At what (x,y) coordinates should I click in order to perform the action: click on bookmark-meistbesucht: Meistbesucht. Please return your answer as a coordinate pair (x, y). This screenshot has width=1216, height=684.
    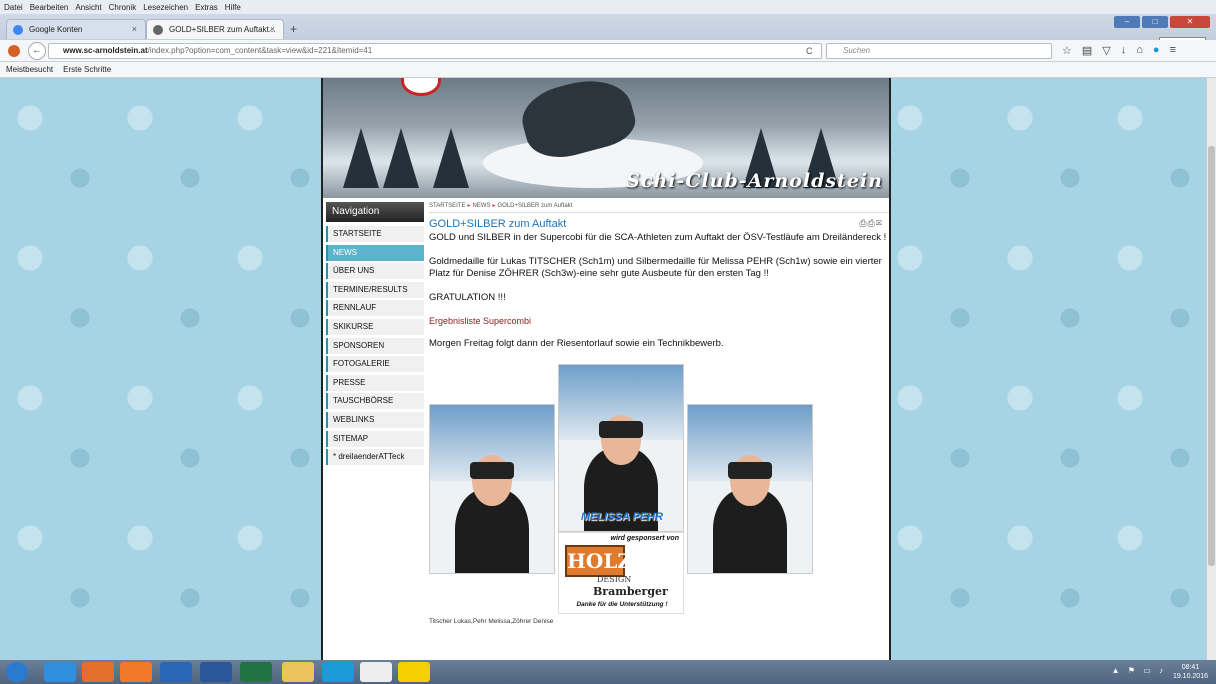
    Looking at the image, I should click on (29, 69).